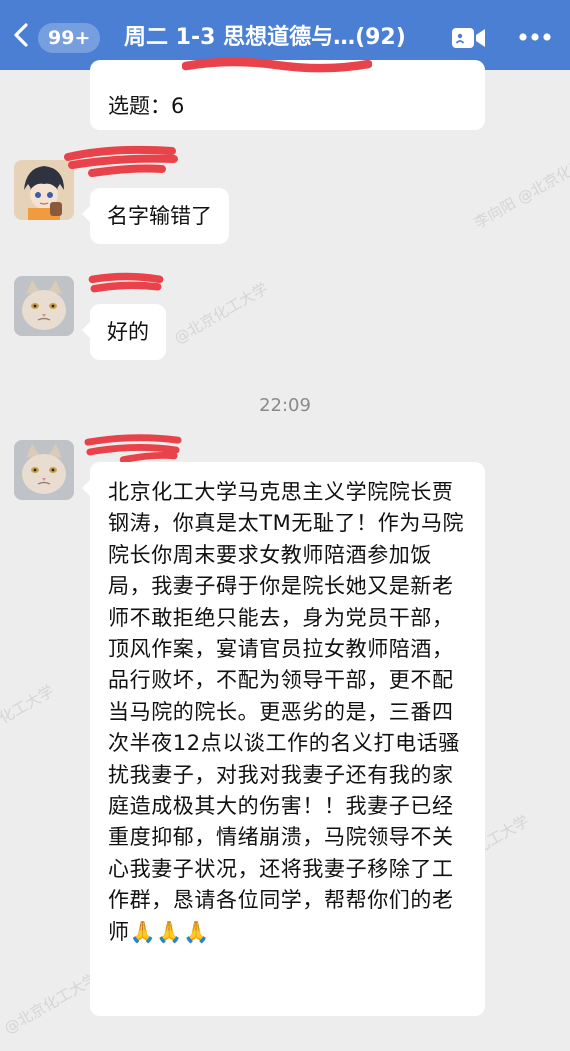  What do you see at coordinates (520, 186) in the screenshot?
I see `watermark: 李向阳 @北京化工大学` at bounding box center [520, 186].